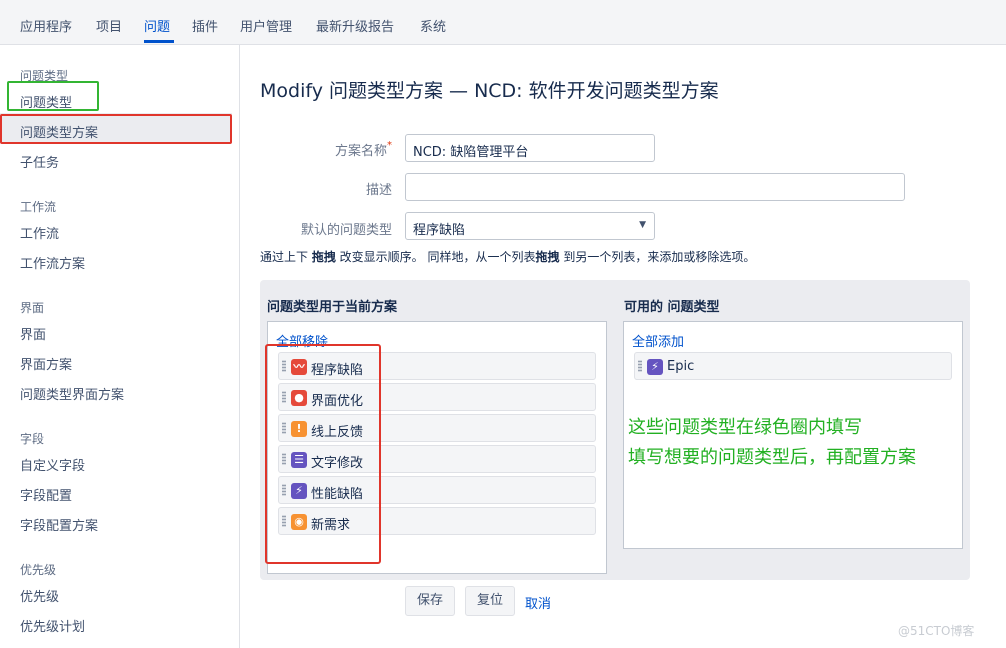 This screenshot has height=648, width=1006. What do you see at coordinates (159, 41) in the screenshot?
I see `nav-active-indicator` at bounding box center [159, 41].